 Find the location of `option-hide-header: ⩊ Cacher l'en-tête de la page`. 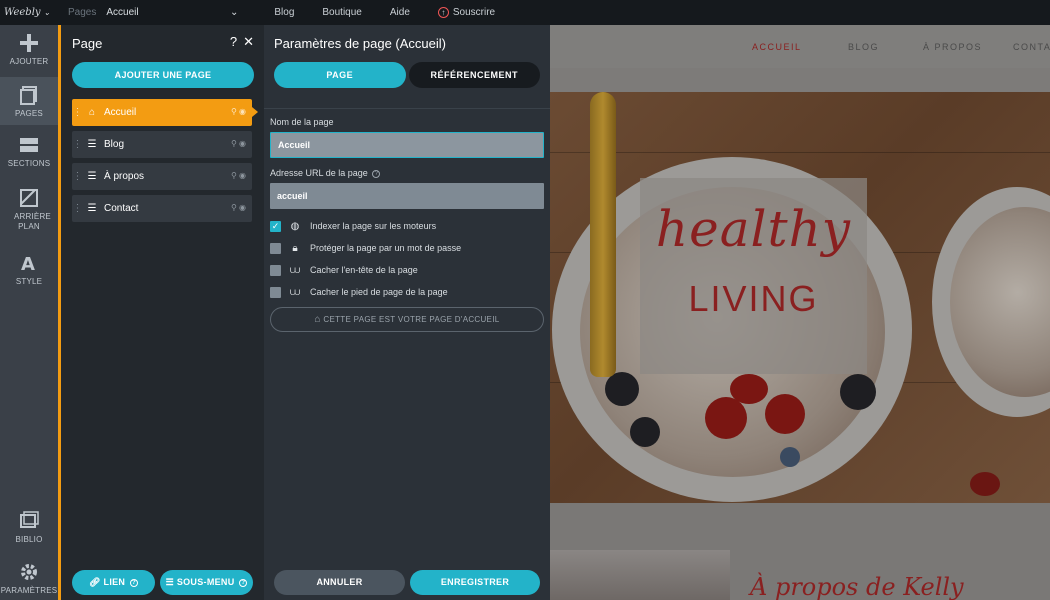

option-hide-header: ⩊ Cacher l'en-tête de la page is located at coordinates (344, 270).